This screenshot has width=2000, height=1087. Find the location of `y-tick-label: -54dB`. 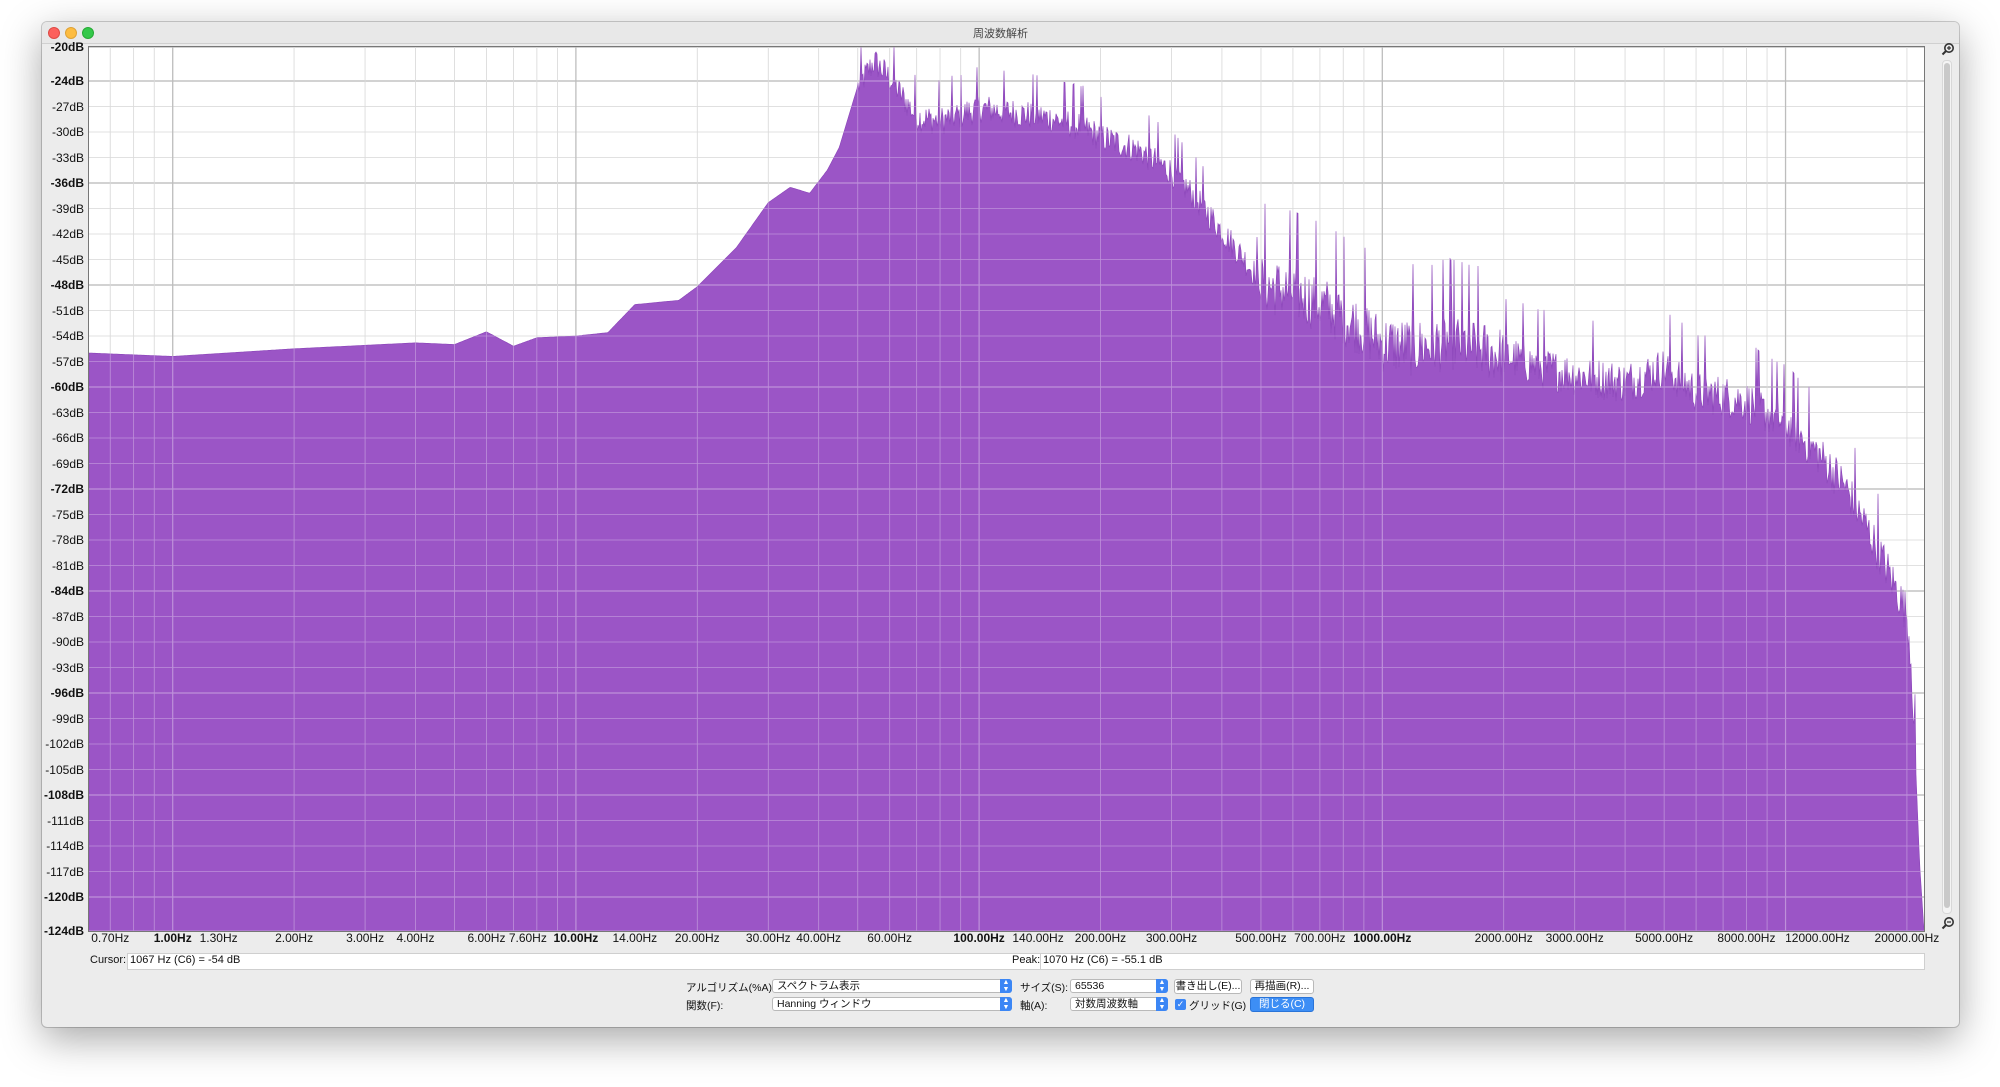

y-tick-label: -54dB is located at coordinates (67, 336).